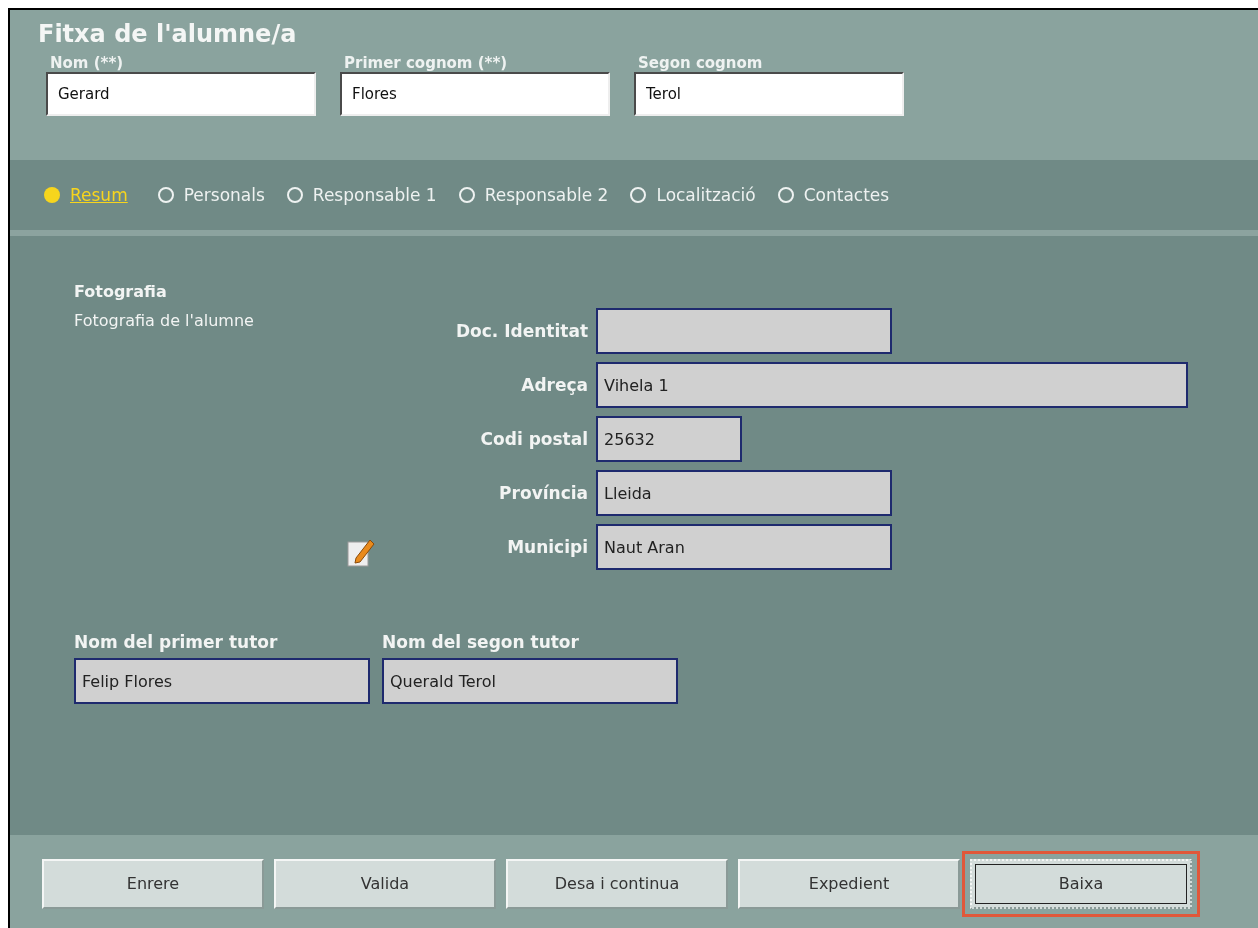 The width and height of the screenshot is (1258, 928). I want to click on field-label: Adreça, so click(554, 385).